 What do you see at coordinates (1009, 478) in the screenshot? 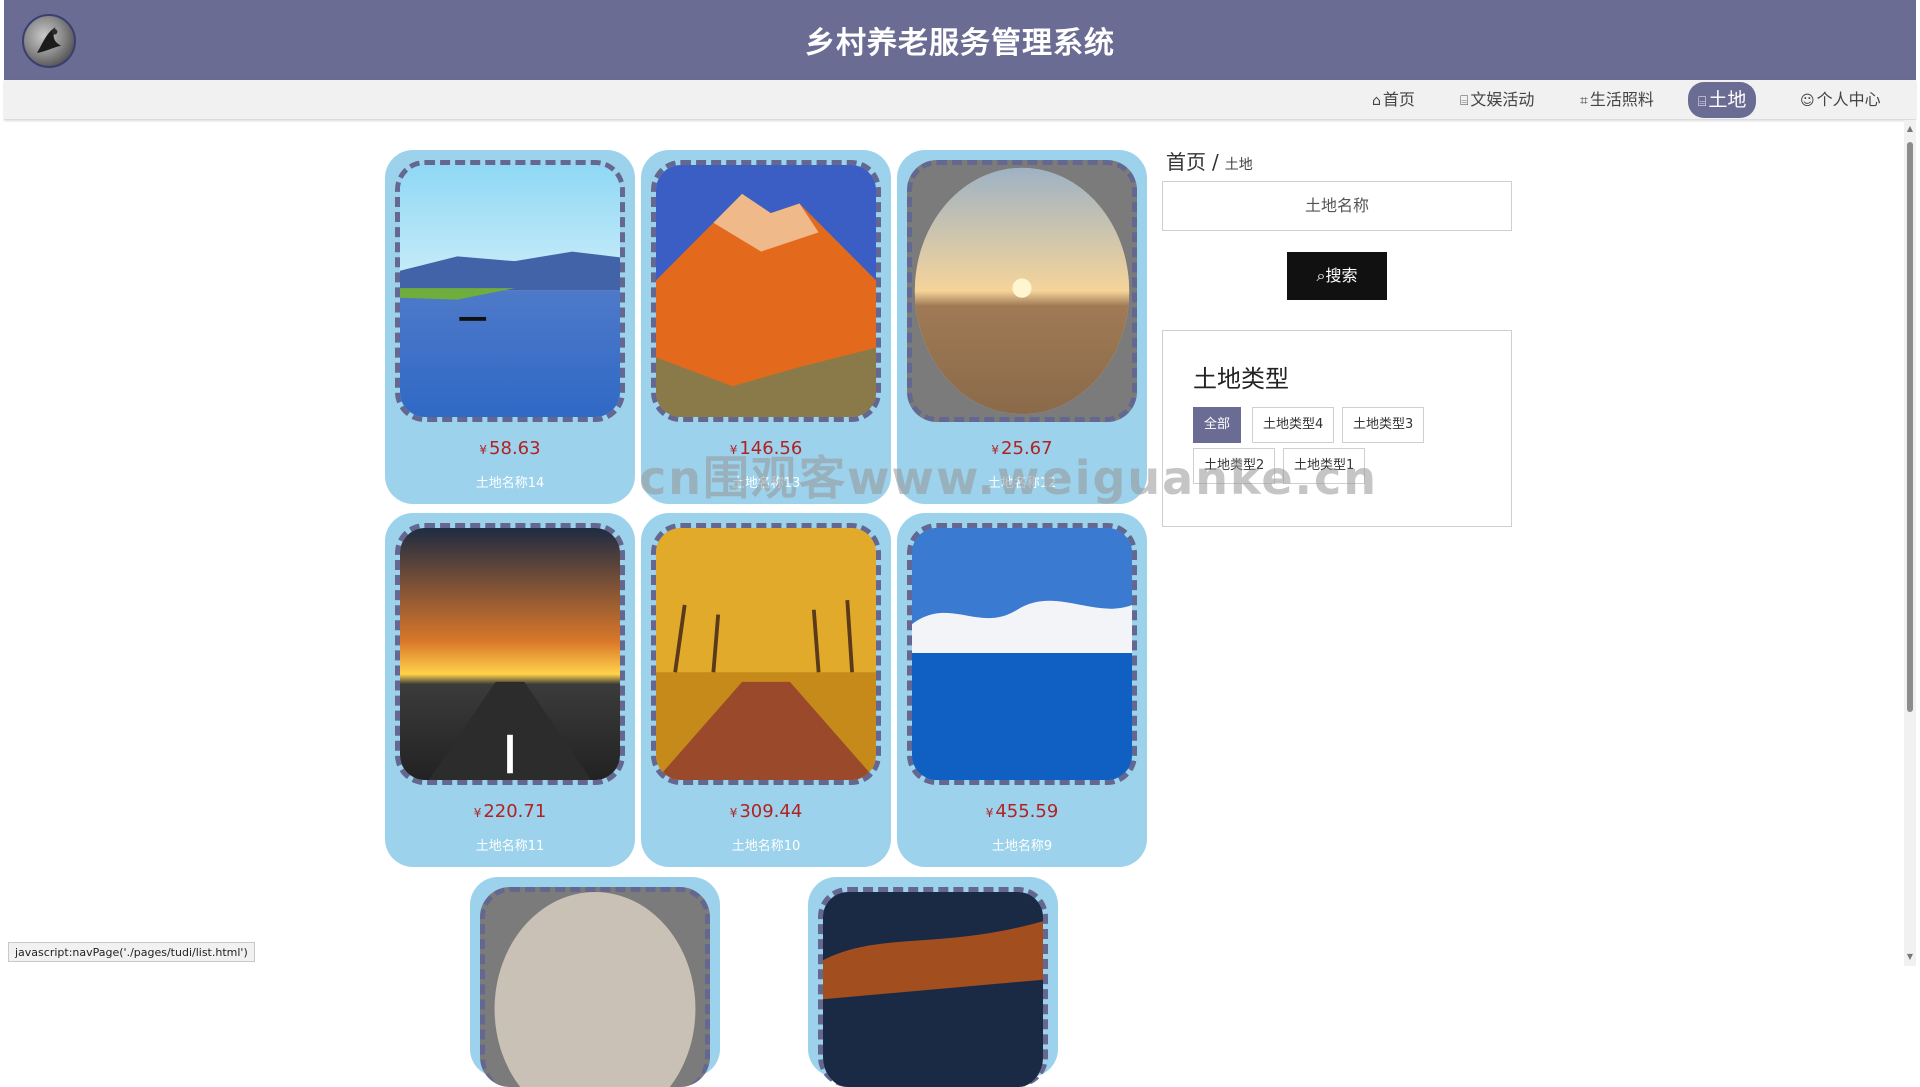
I see `watermark: cn围观客www.weiguanke.cn` at bounding box center [1009, 478].